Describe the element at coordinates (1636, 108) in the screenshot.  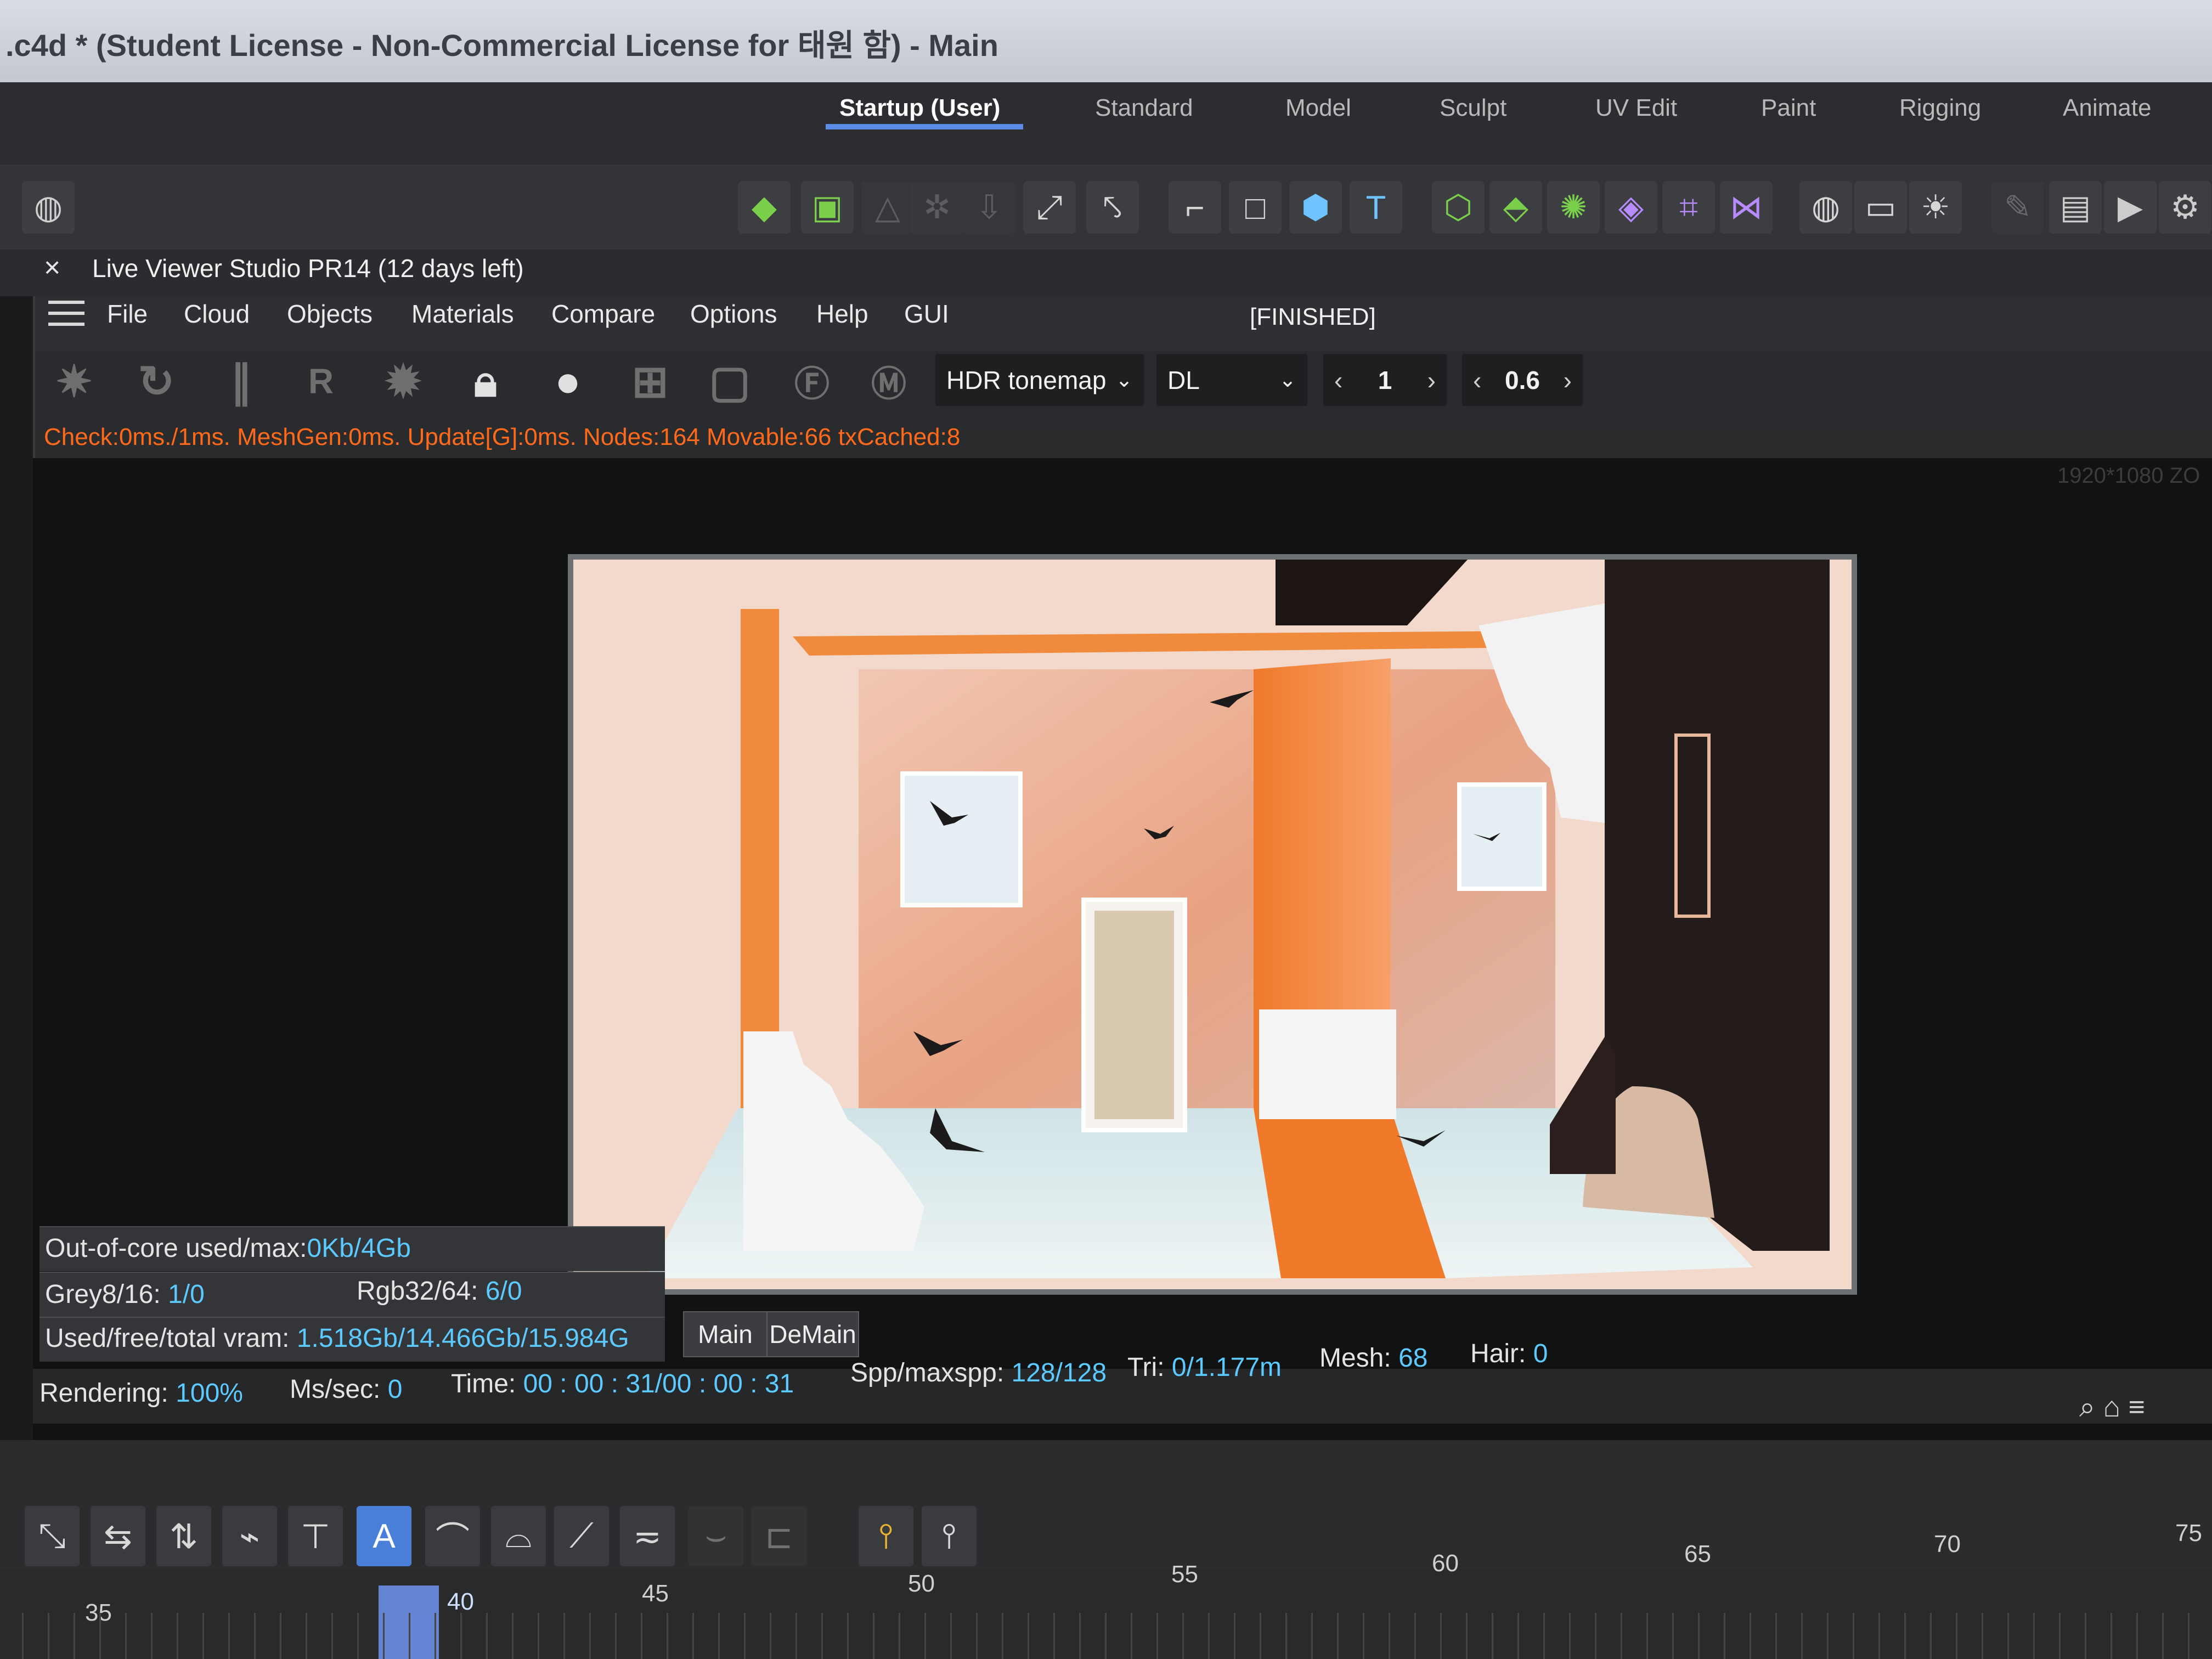
I see `tab-uv-edit: UV Edit` at that location.